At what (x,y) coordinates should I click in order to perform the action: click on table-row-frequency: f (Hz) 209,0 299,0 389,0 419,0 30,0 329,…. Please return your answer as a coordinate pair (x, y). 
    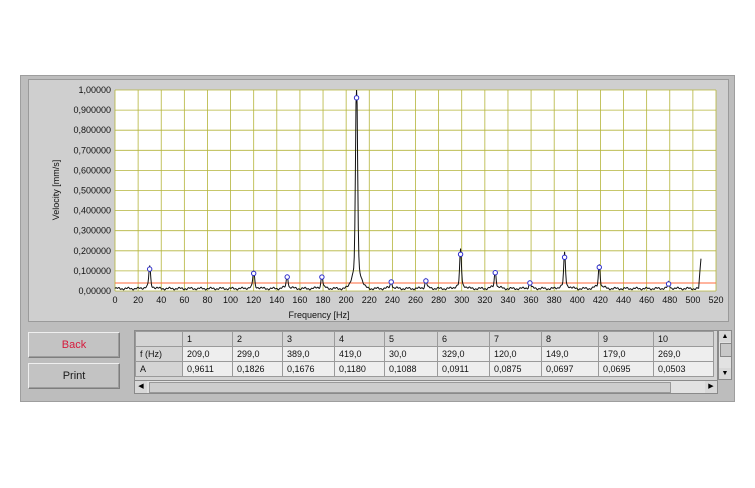
    Looking at the image, I should click on (424, 354).